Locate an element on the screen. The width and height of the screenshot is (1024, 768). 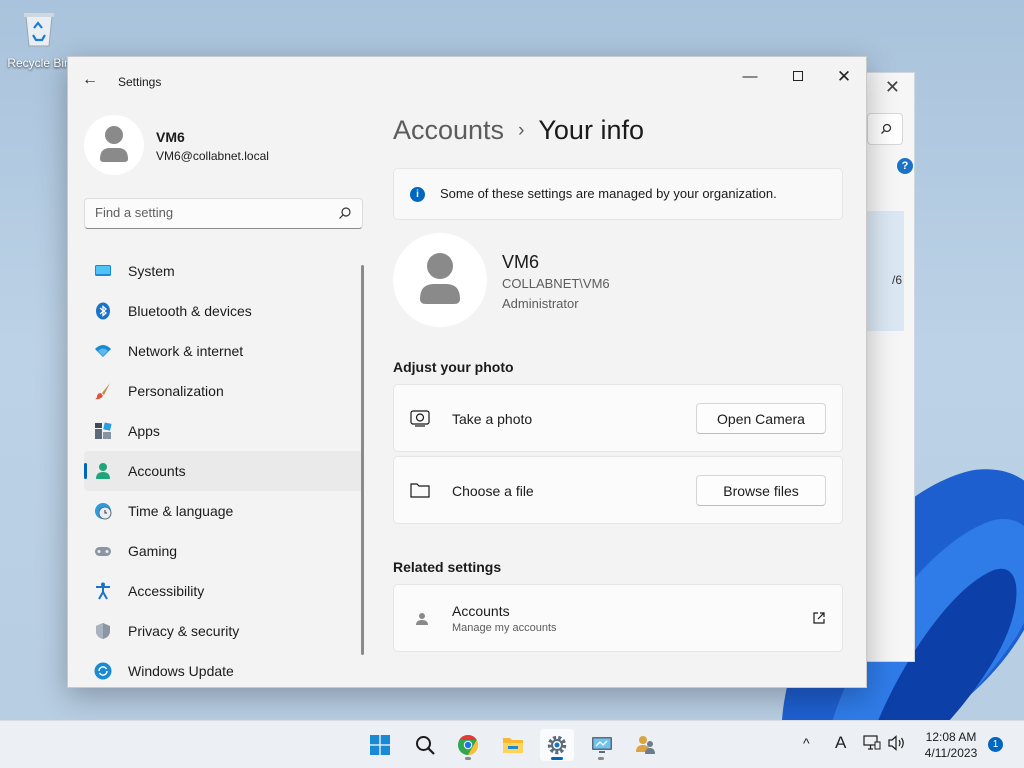
sidebar-item-label: Apps is located at coordinates (144, 431).